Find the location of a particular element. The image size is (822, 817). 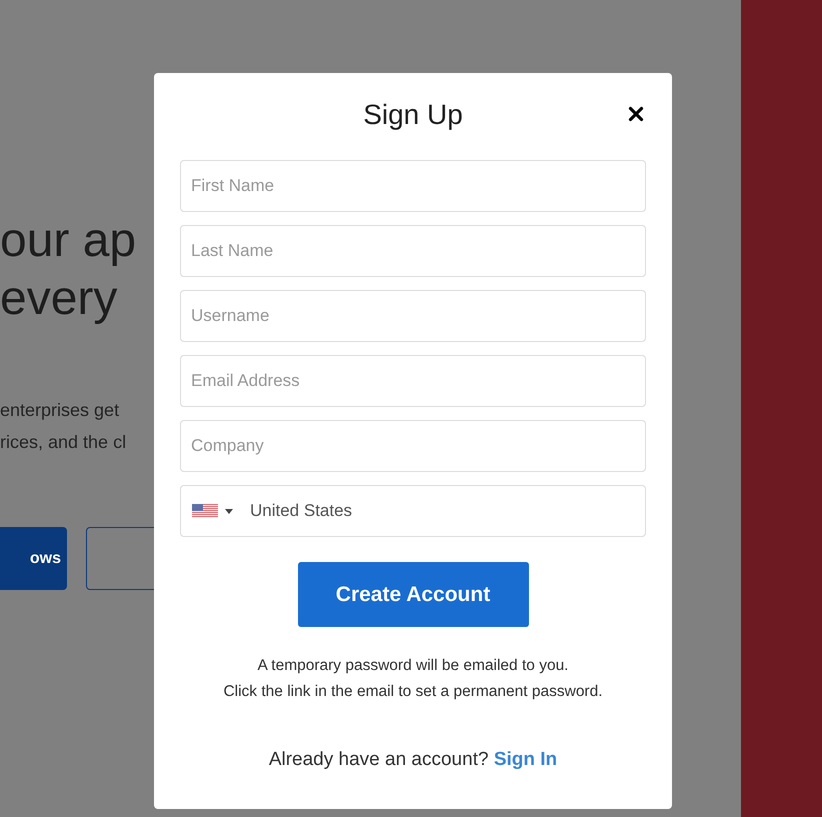

create-account-button: Create Account is located at coordinates (413, 594).